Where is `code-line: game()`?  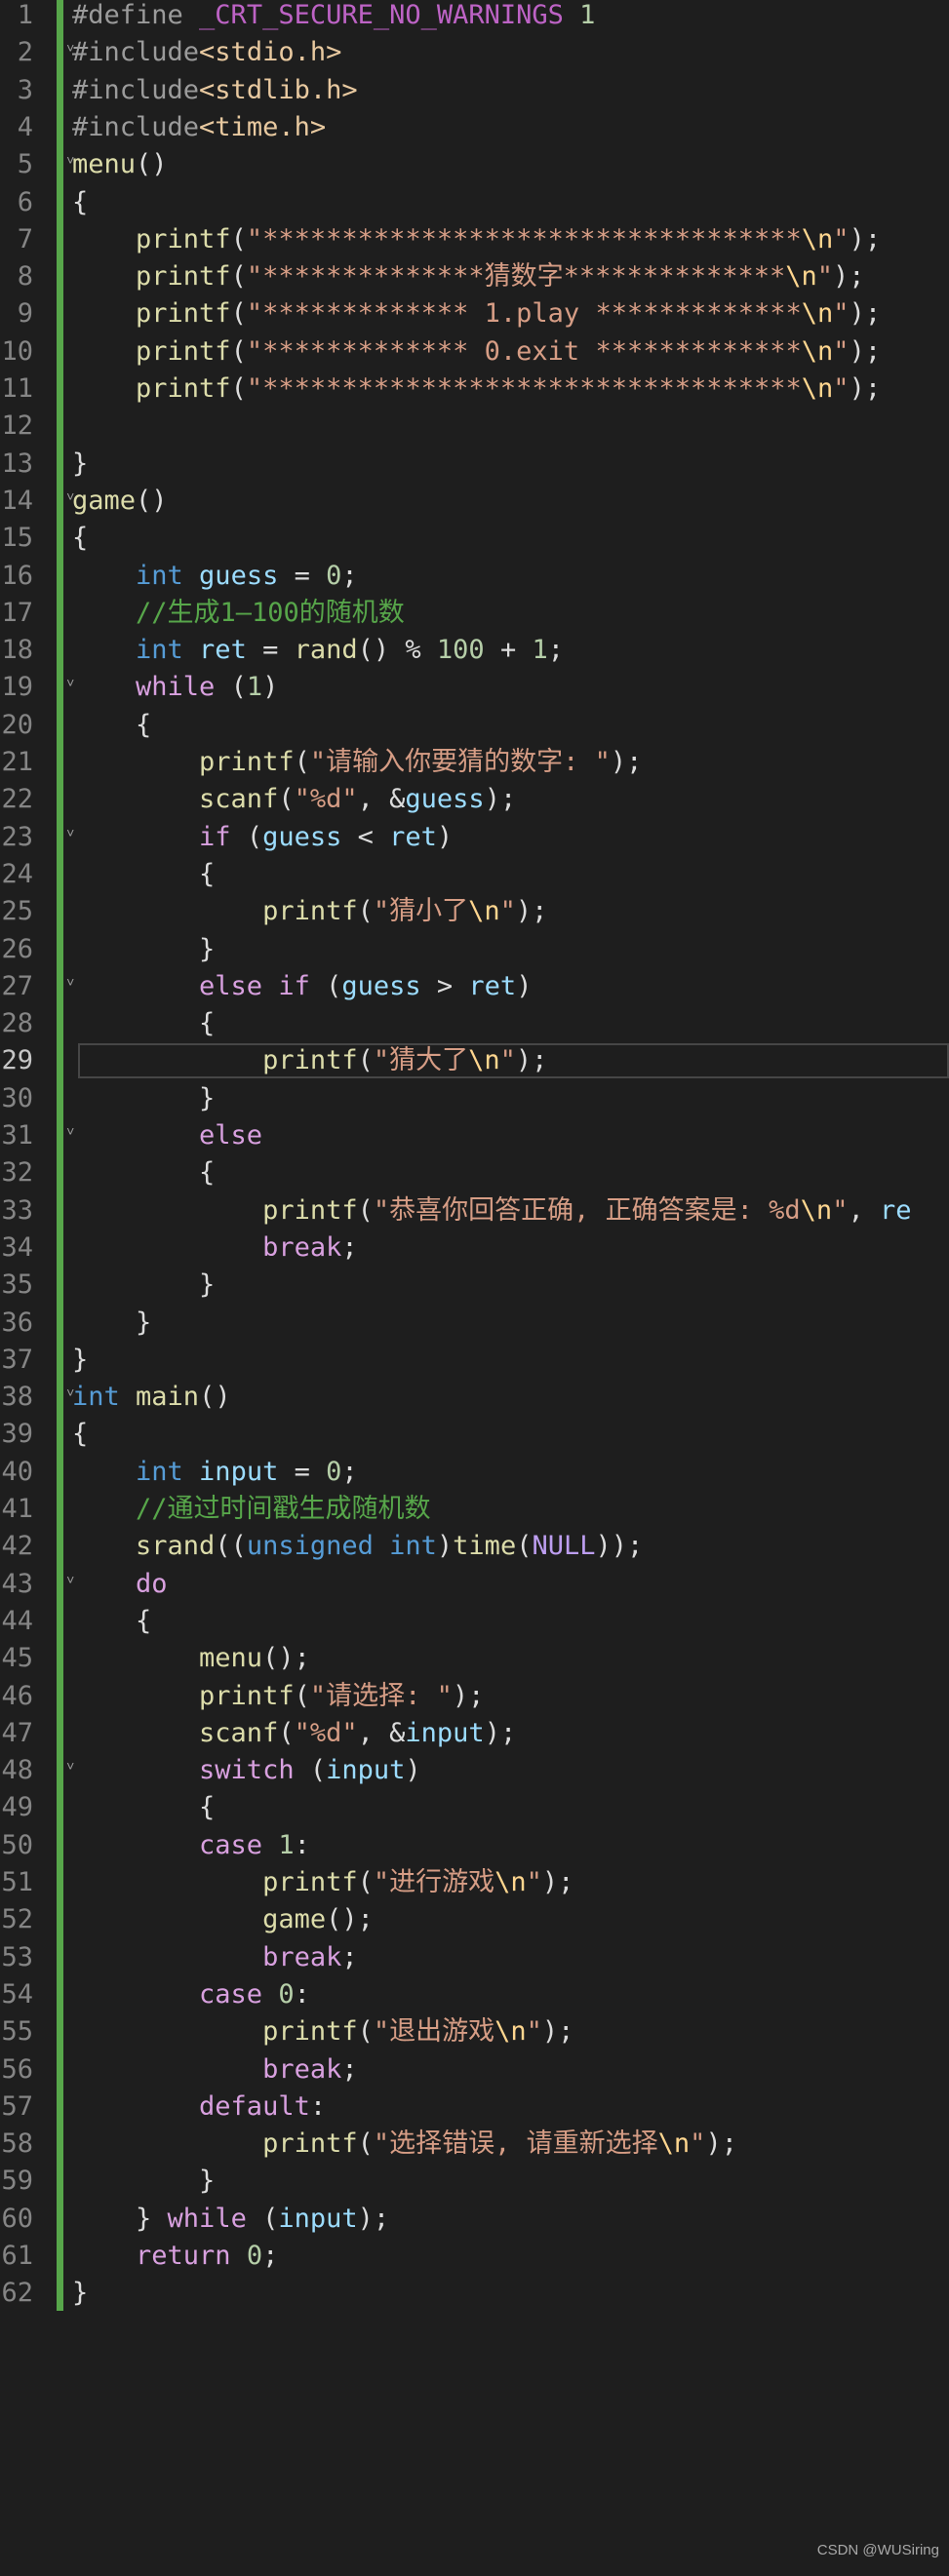
code-line: game() is located at coordinates (120, 502).